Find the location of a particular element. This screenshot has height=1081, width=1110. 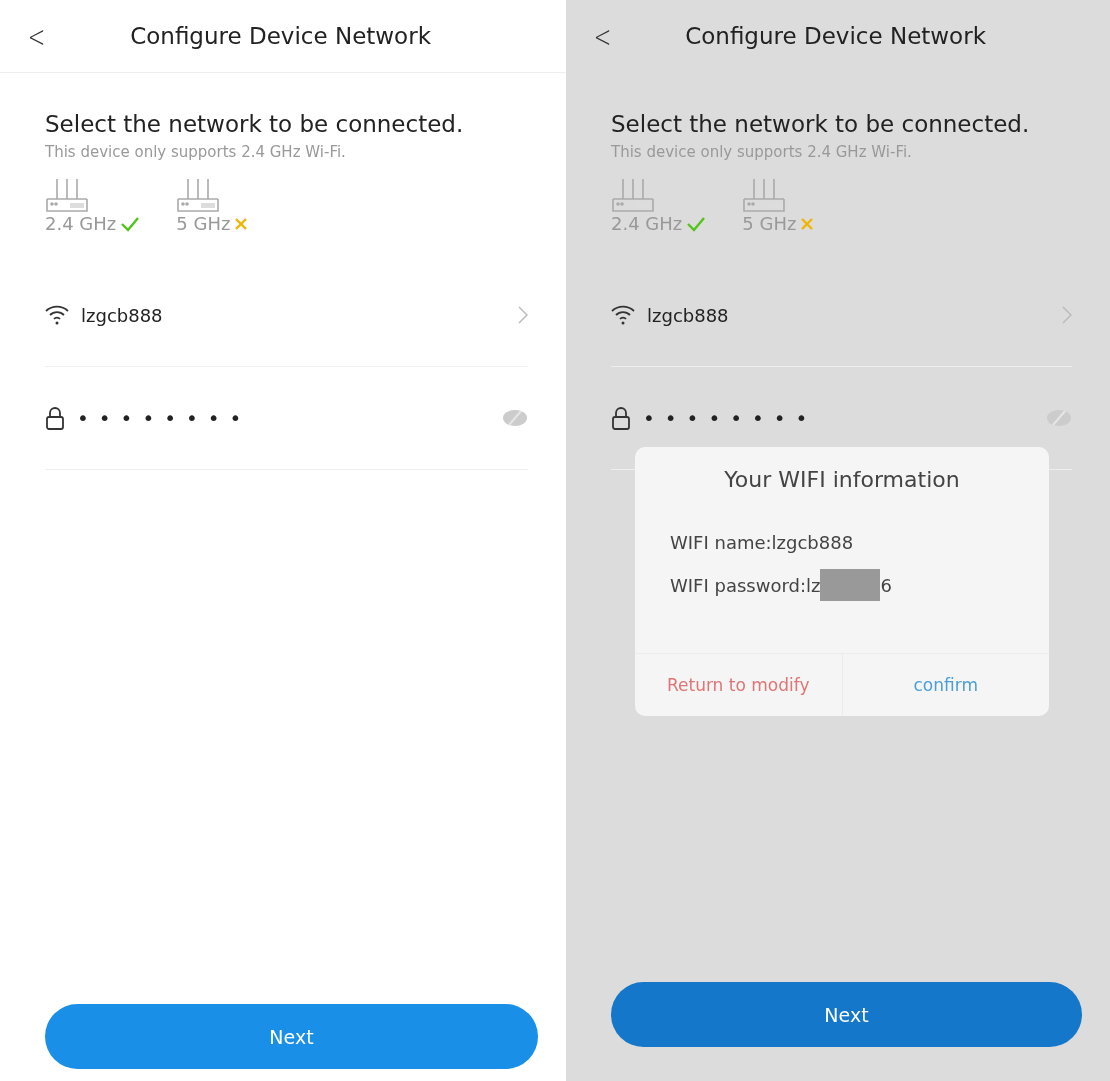

wifi-name-text: WIFI name:lzgcb888 is located at coordinates (762, 542).